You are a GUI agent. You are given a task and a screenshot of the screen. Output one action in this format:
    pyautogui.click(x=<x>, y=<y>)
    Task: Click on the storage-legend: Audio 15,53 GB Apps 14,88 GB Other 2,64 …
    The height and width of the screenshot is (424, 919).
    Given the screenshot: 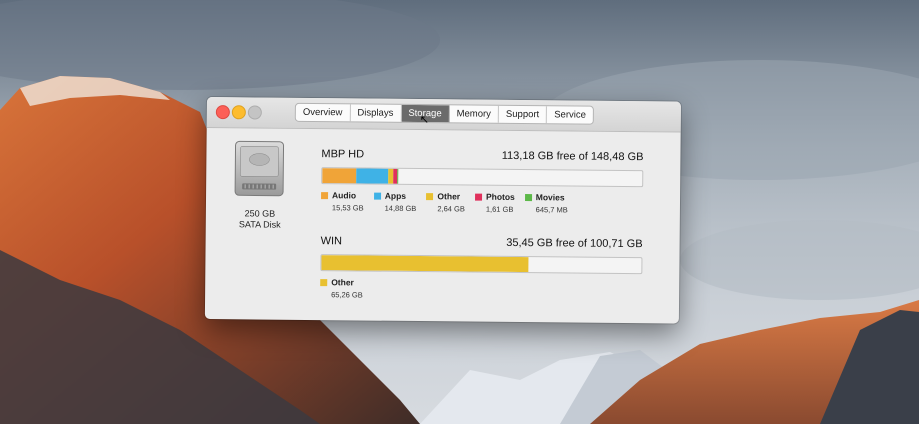 What is the action you would take?
    pyautogui.click(x=449, y=202)
    